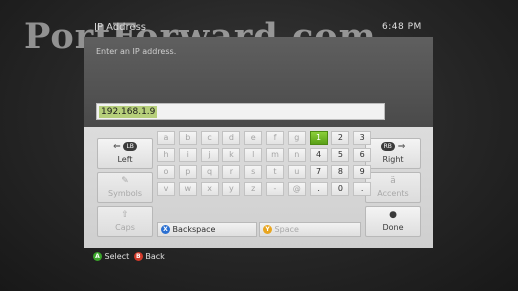 This screenshot has width=518, height=291. What do you see at coordinates (125, 227) in the screenshot?
I see `caps-label: Caps` at bounding box center [125, 227].